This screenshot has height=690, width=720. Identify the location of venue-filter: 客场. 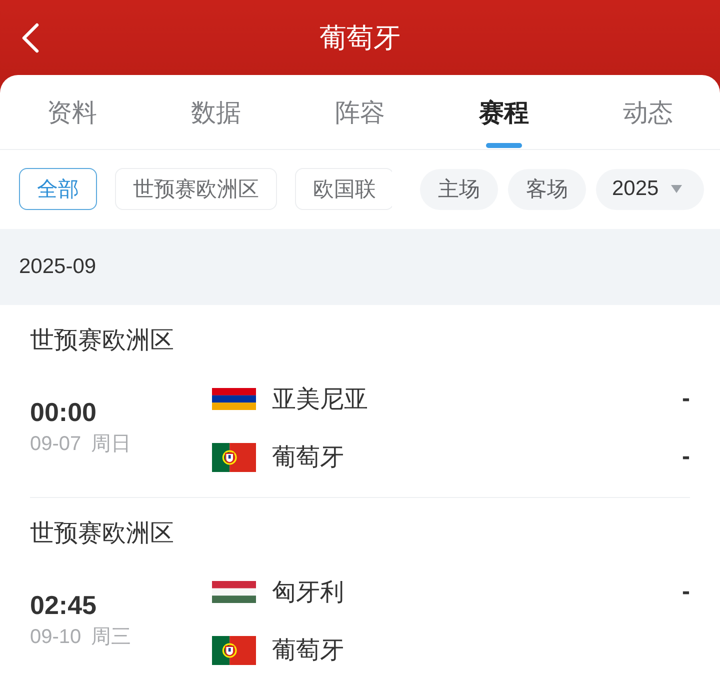
(547, 189).